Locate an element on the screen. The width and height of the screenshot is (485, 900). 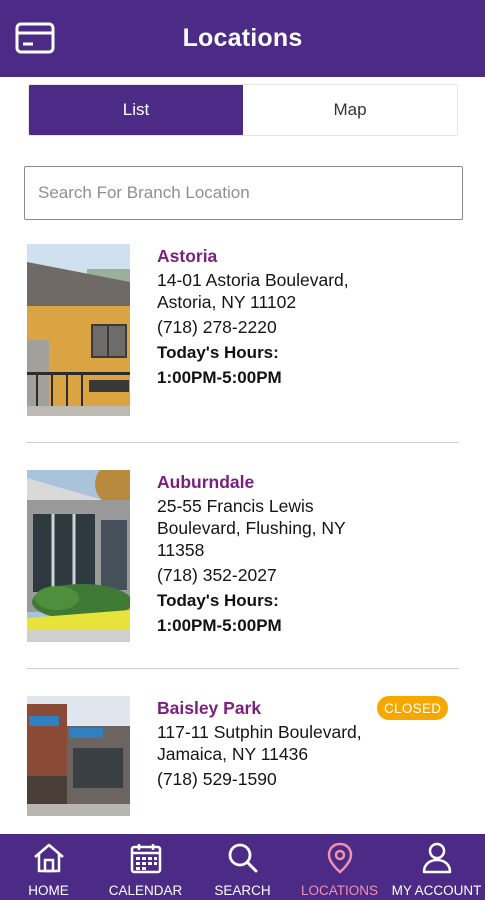
location-phone: (718) 529-1590 is located at coordinates (307, 779).